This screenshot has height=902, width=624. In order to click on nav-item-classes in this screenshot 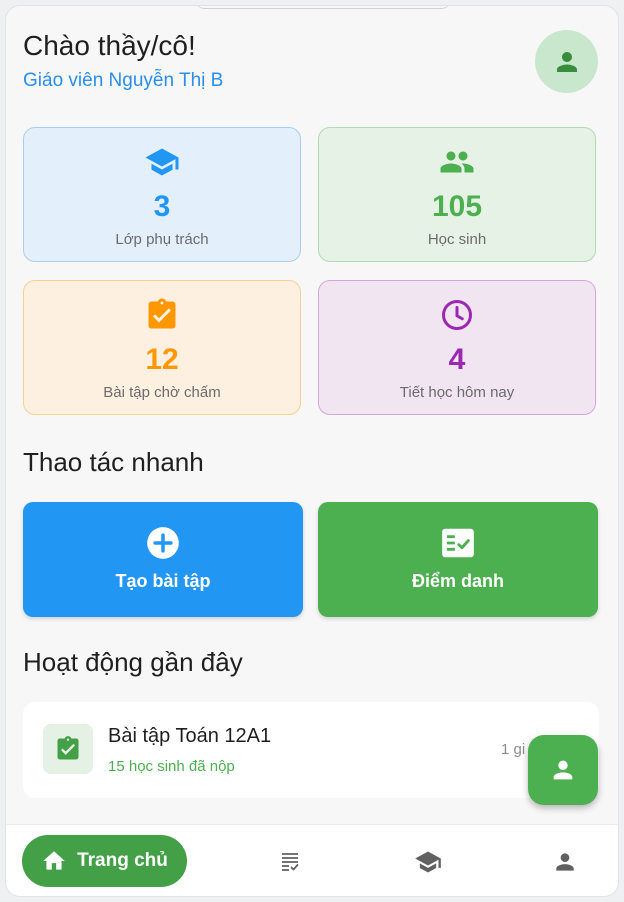, I will do `click(428, 862)`.